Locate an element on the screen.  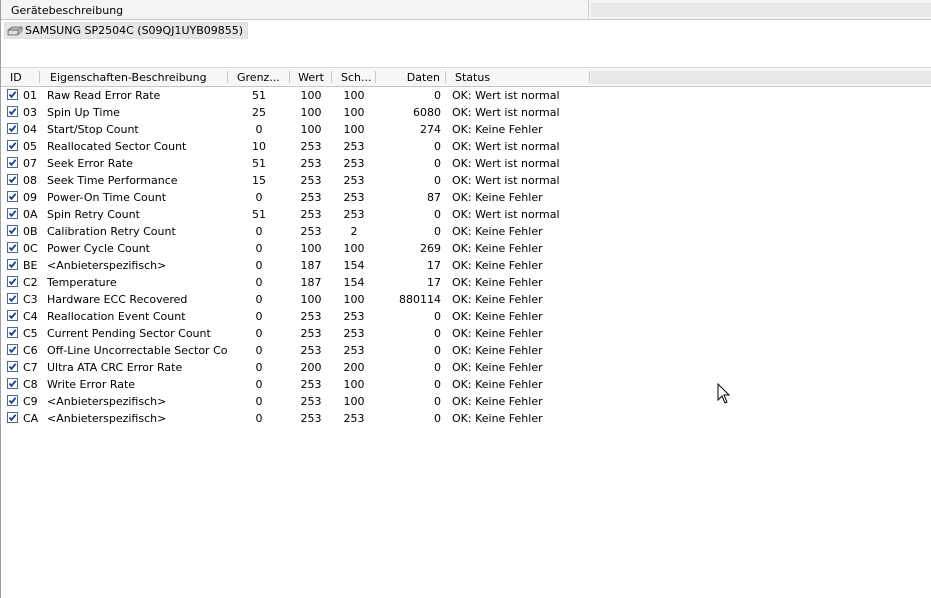
cell-description: Temperature is located at coordinates (82, 282).